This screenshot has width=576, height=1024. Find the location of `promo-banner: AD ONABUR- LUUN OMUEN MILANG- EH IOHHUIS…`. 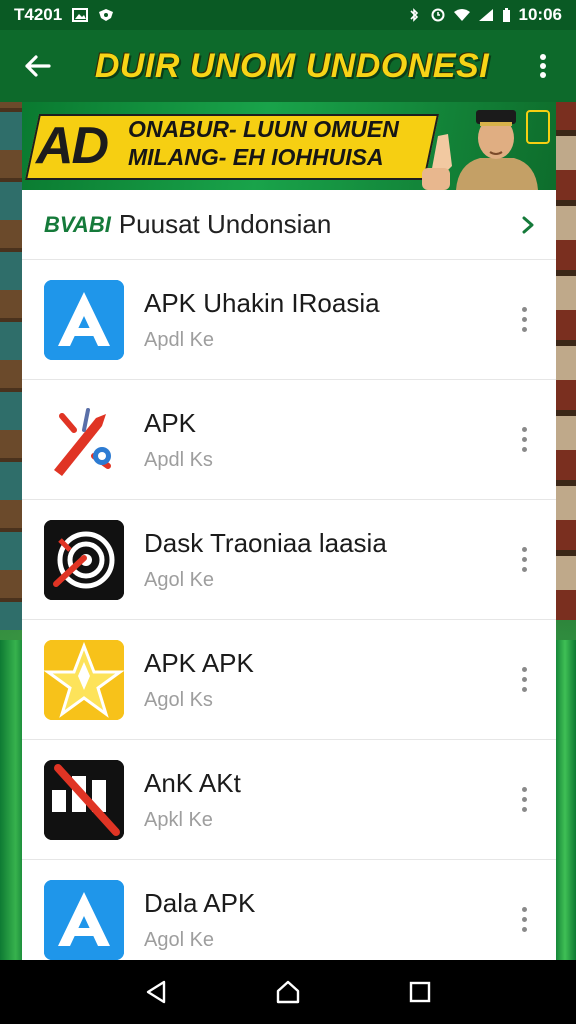

promo-banner: AD ONABUR- LUUN OMUEN MILANG- EH IOHHUIS… is located at coordinates (289, 146).